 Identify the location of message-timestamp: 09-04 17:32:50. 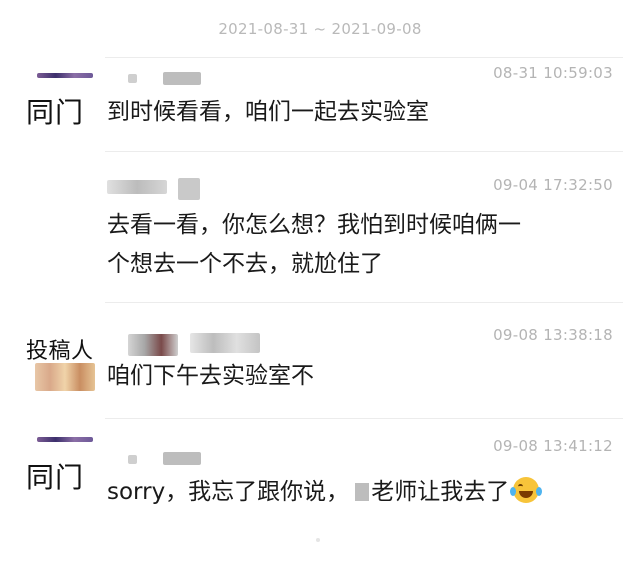
(553, 185).